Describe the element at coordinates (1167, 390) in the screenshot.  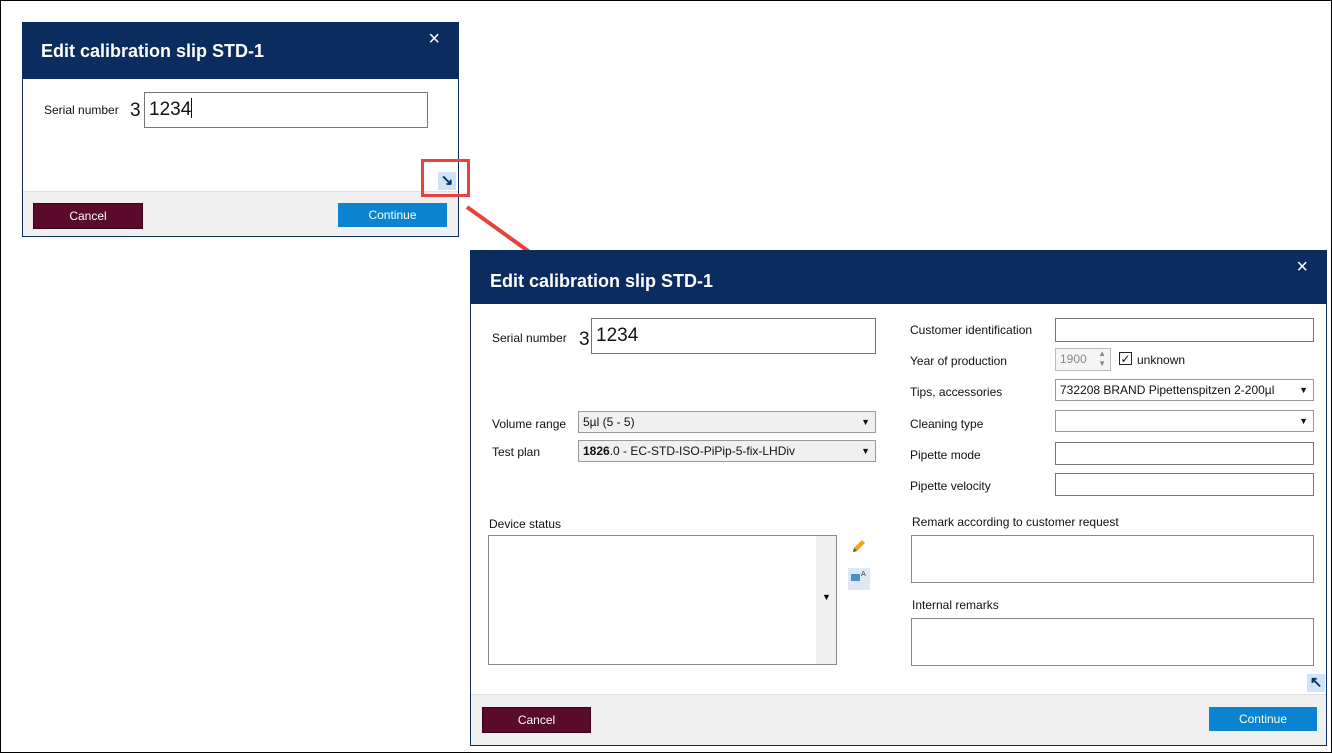
I see `tips-accessories-value: 732208 BRAND Pipettenspitzen 2-200µl` at that location.